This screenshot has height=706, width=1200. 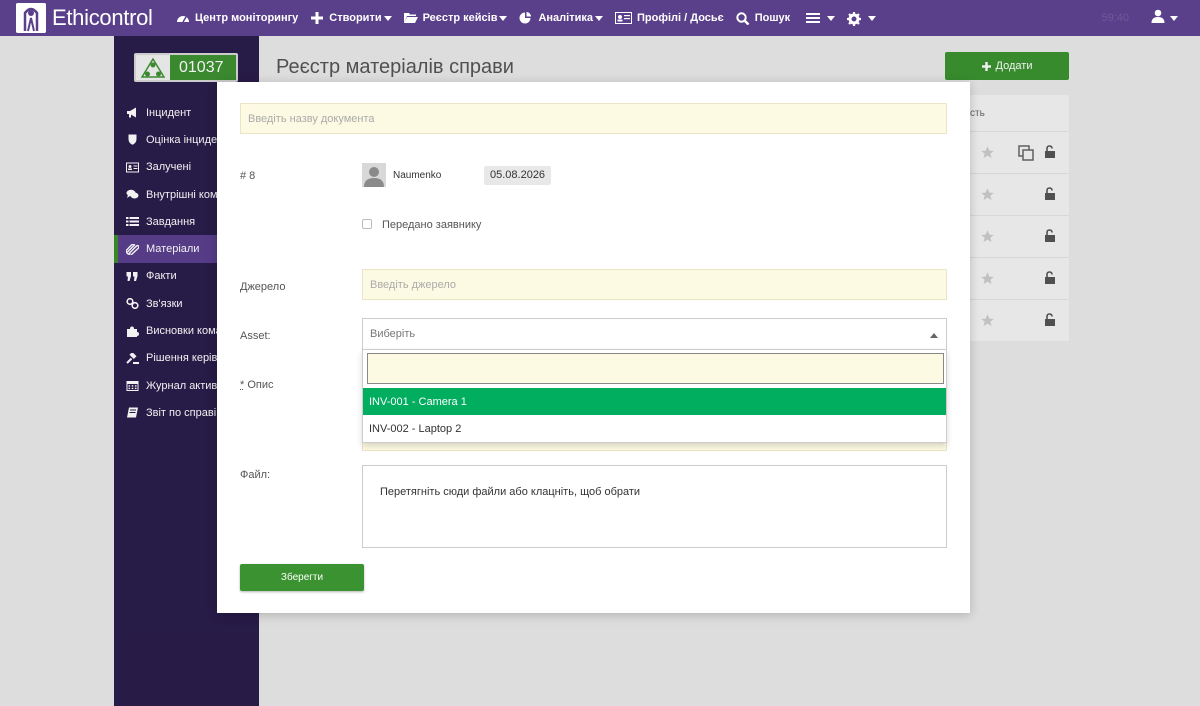 I want to click on nav-item-case-registry: Реєстр кейсів, so click(x=455, y=18).